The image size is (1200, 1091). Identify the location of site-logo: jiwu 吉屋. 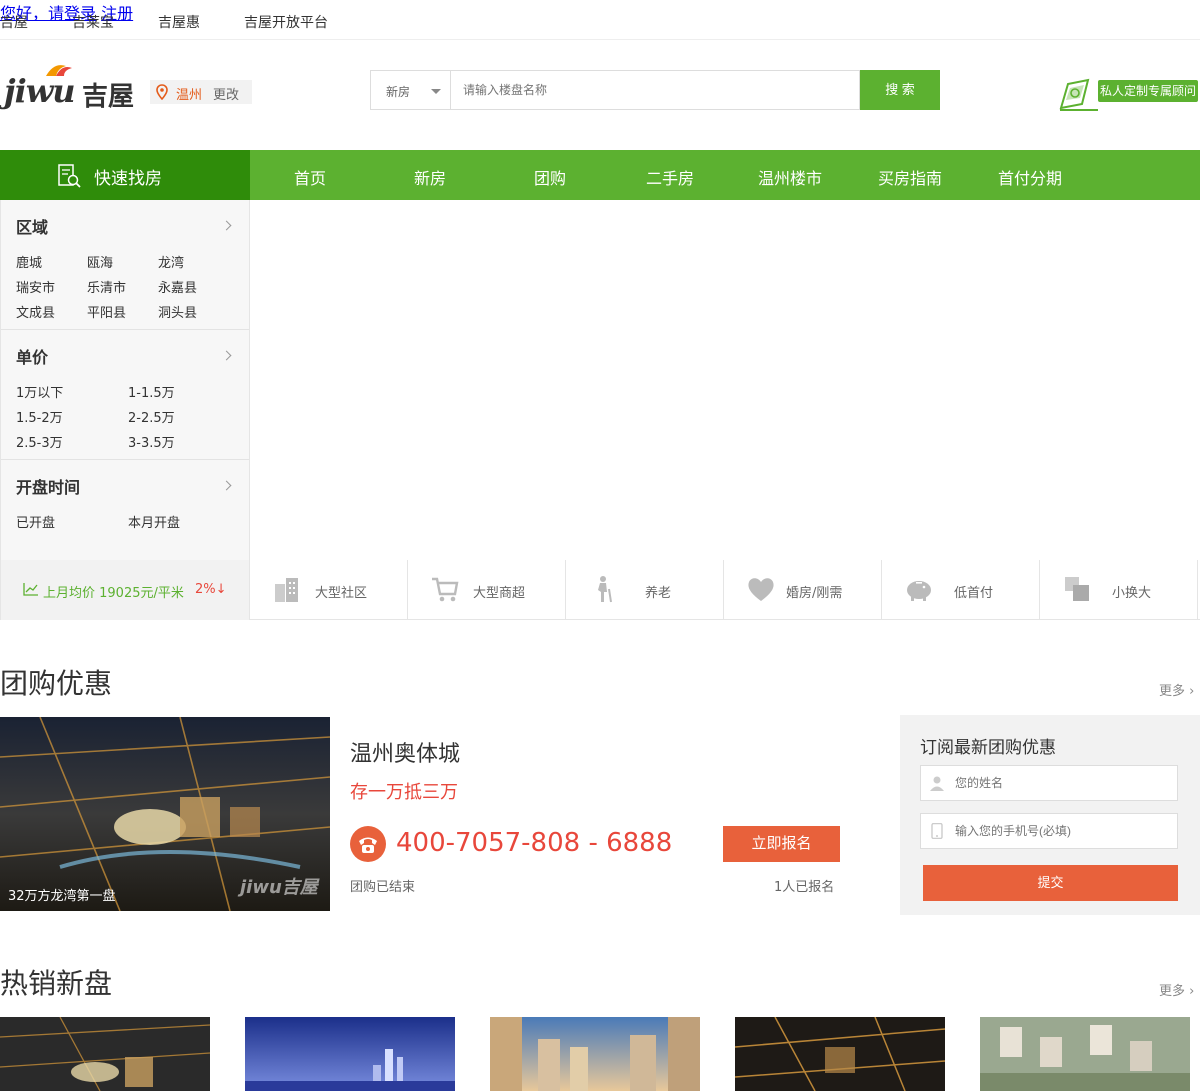
(74, 86).